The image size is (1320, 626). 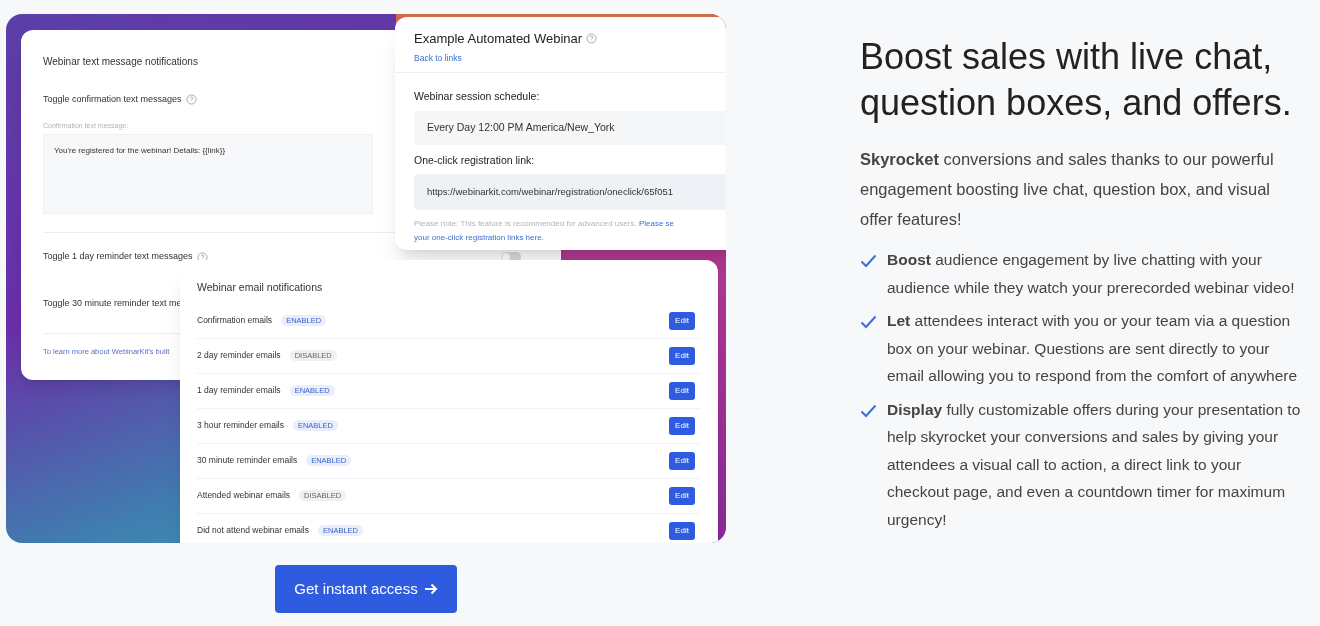 I want to click on email-label: 2 day reminder emails, so click(x=239, y=356).